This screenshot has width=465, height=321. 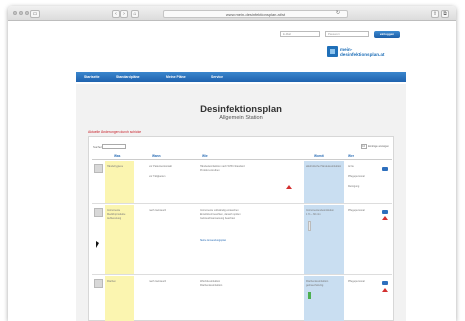 I want to click on cell-was-3: Aufbereitung, so click(x=114, y=218).